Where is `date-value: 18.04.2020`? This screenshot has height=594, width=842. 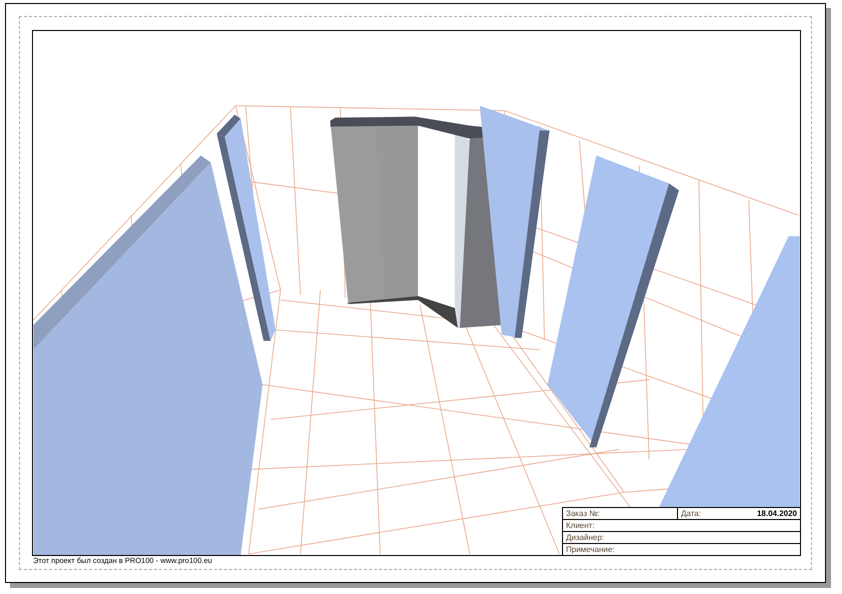 date-value: 18.04.2020 is located at coordinates (777, 513).